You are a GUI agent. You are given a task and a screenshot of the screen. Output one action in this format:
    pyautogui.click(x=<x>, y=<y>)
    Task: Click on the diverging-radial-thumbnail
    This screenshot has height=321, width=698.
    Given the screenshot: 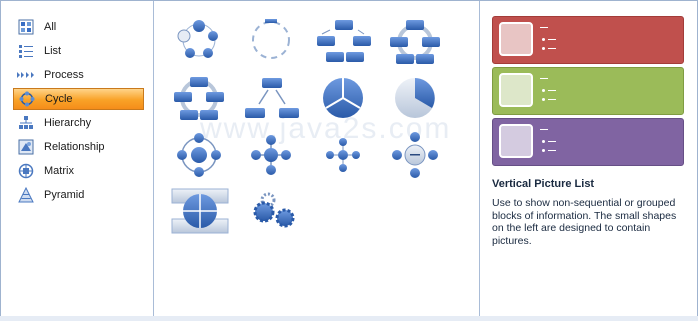 What is the action you would take?
    pyautogui.click(x=415, y=155)
    